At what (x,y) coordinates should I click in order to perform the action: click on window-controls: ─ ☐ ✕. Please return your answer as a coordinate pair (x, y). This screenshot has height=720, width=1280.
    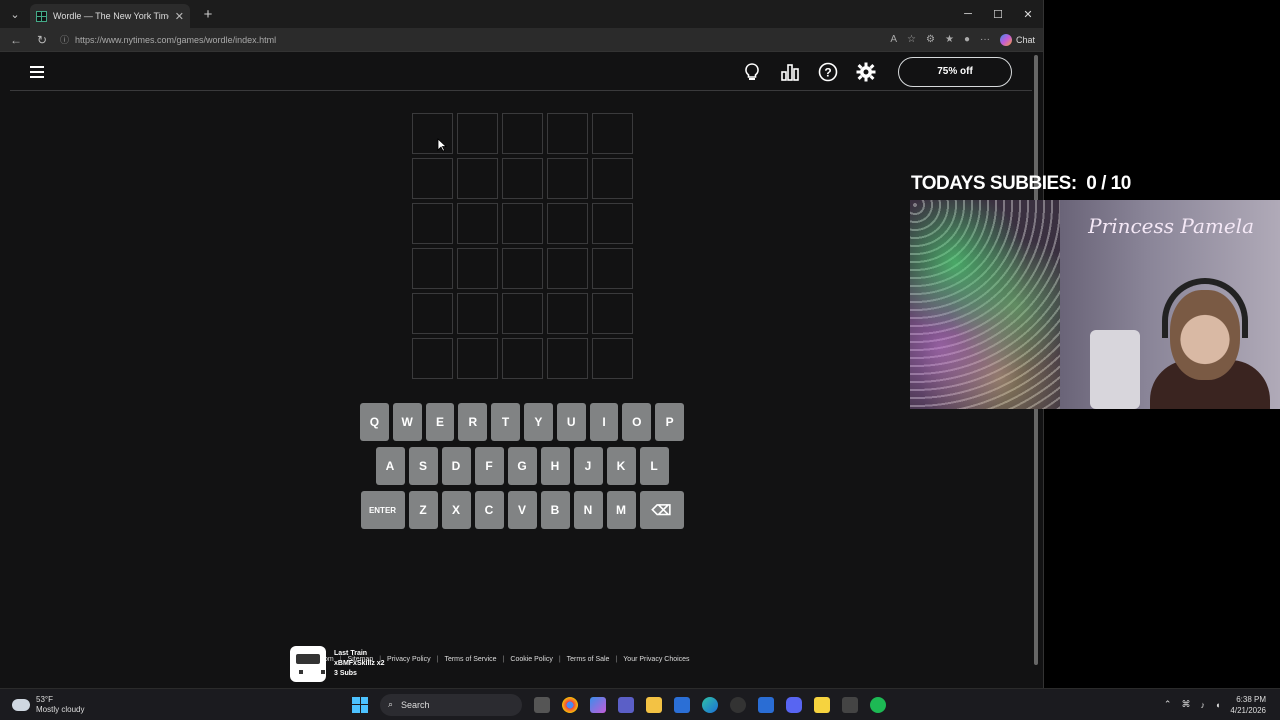
    Looking at the image, I should click on (998, 14).